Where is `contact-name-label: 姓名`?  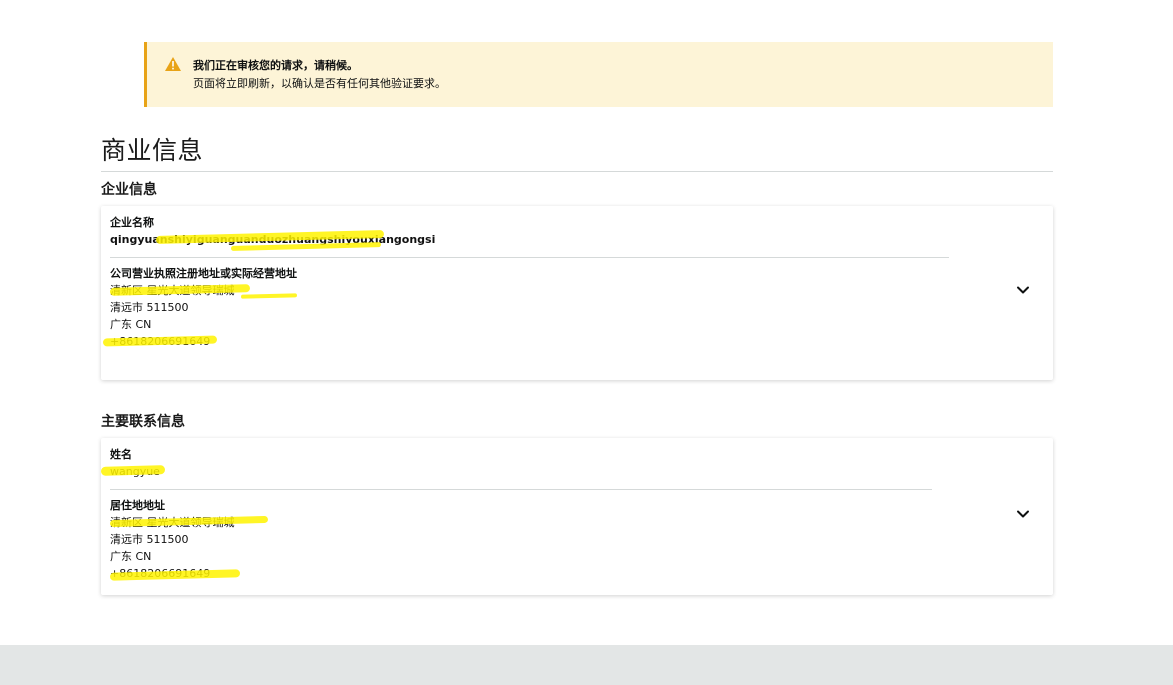
contact-name-label: 姓名 is located at coordinates (121, 454).